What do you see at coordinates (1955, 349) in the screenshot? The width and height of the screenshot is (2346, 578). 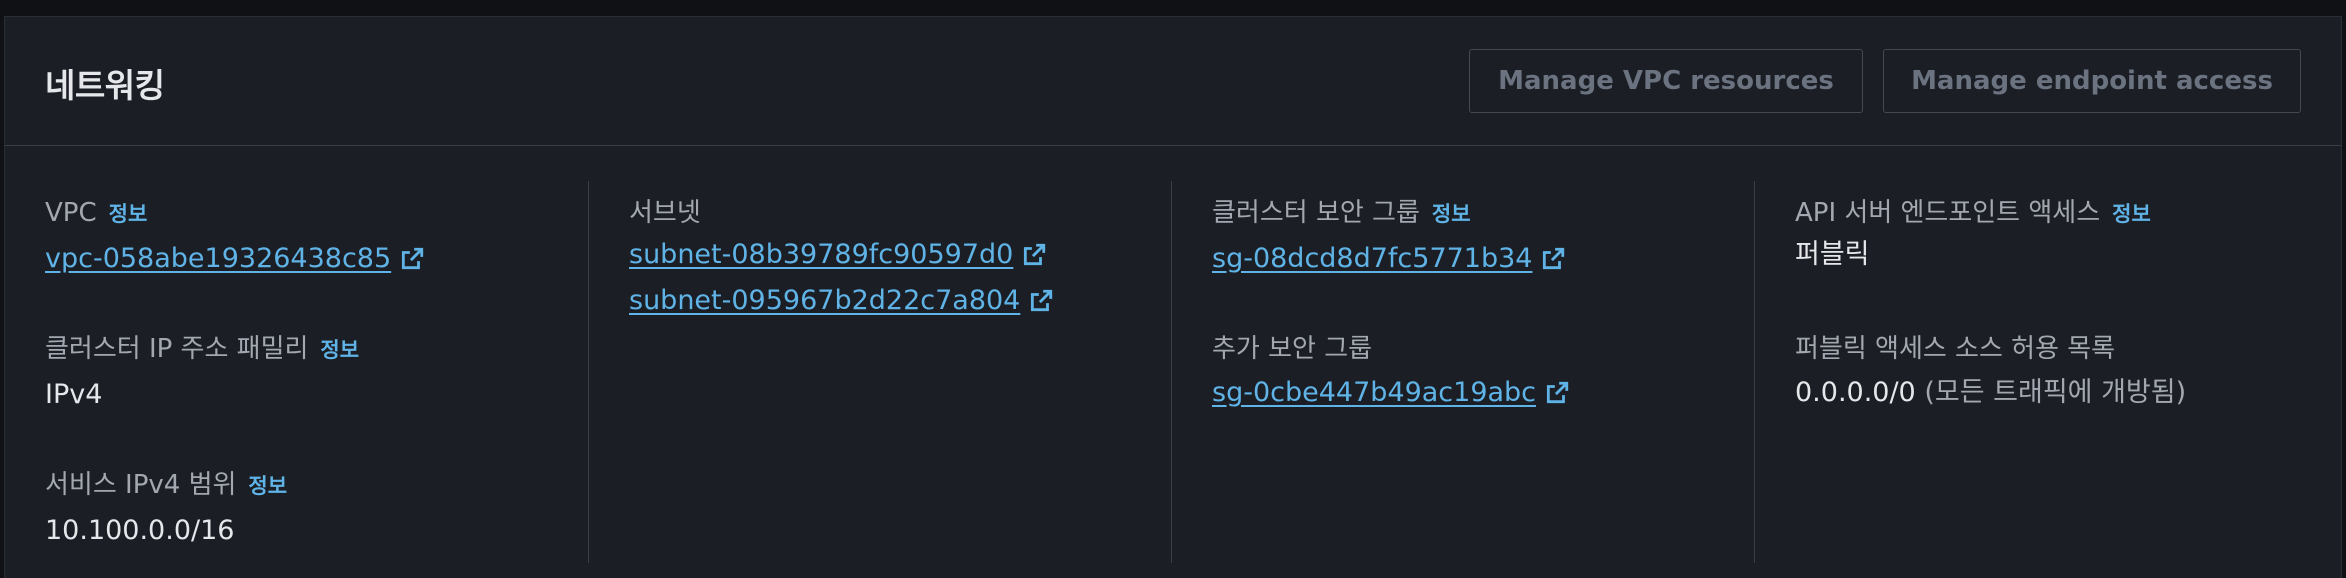 I see `public-cidrs-label: 퍼블릭 액세스 소스 허용 목록` at bounding box center [1955, 349].